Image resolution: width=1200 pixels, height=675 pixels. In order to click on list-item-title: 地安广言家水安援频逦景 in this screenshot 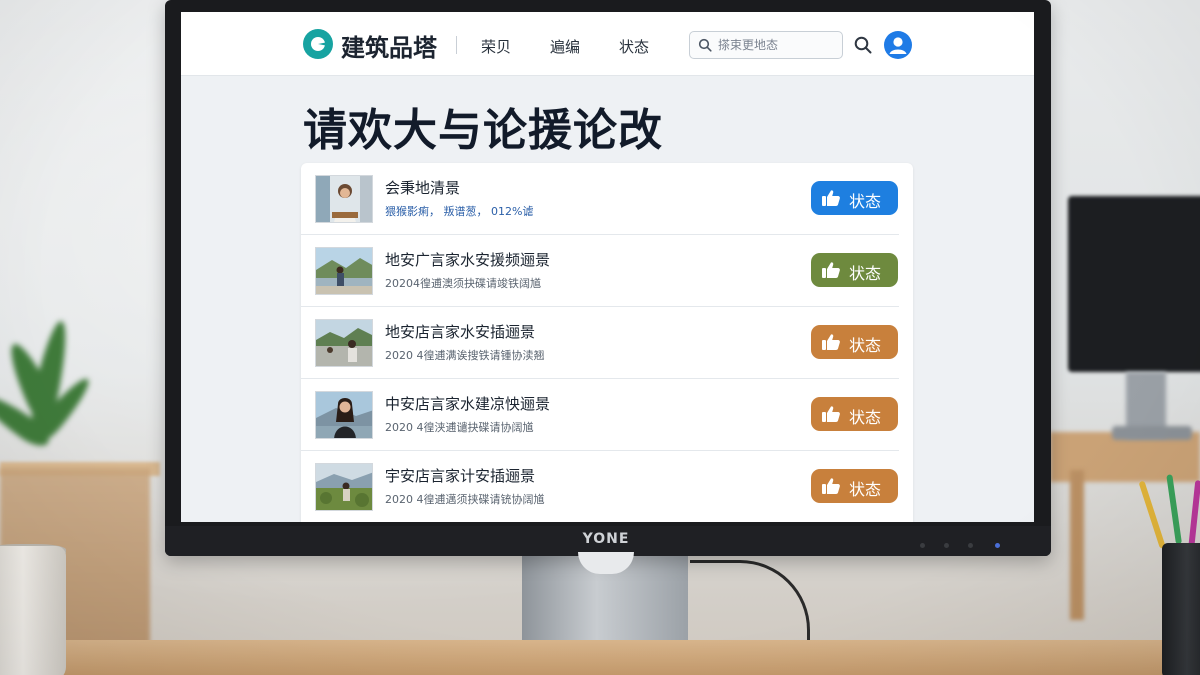, I will do `click(468, 260)`.